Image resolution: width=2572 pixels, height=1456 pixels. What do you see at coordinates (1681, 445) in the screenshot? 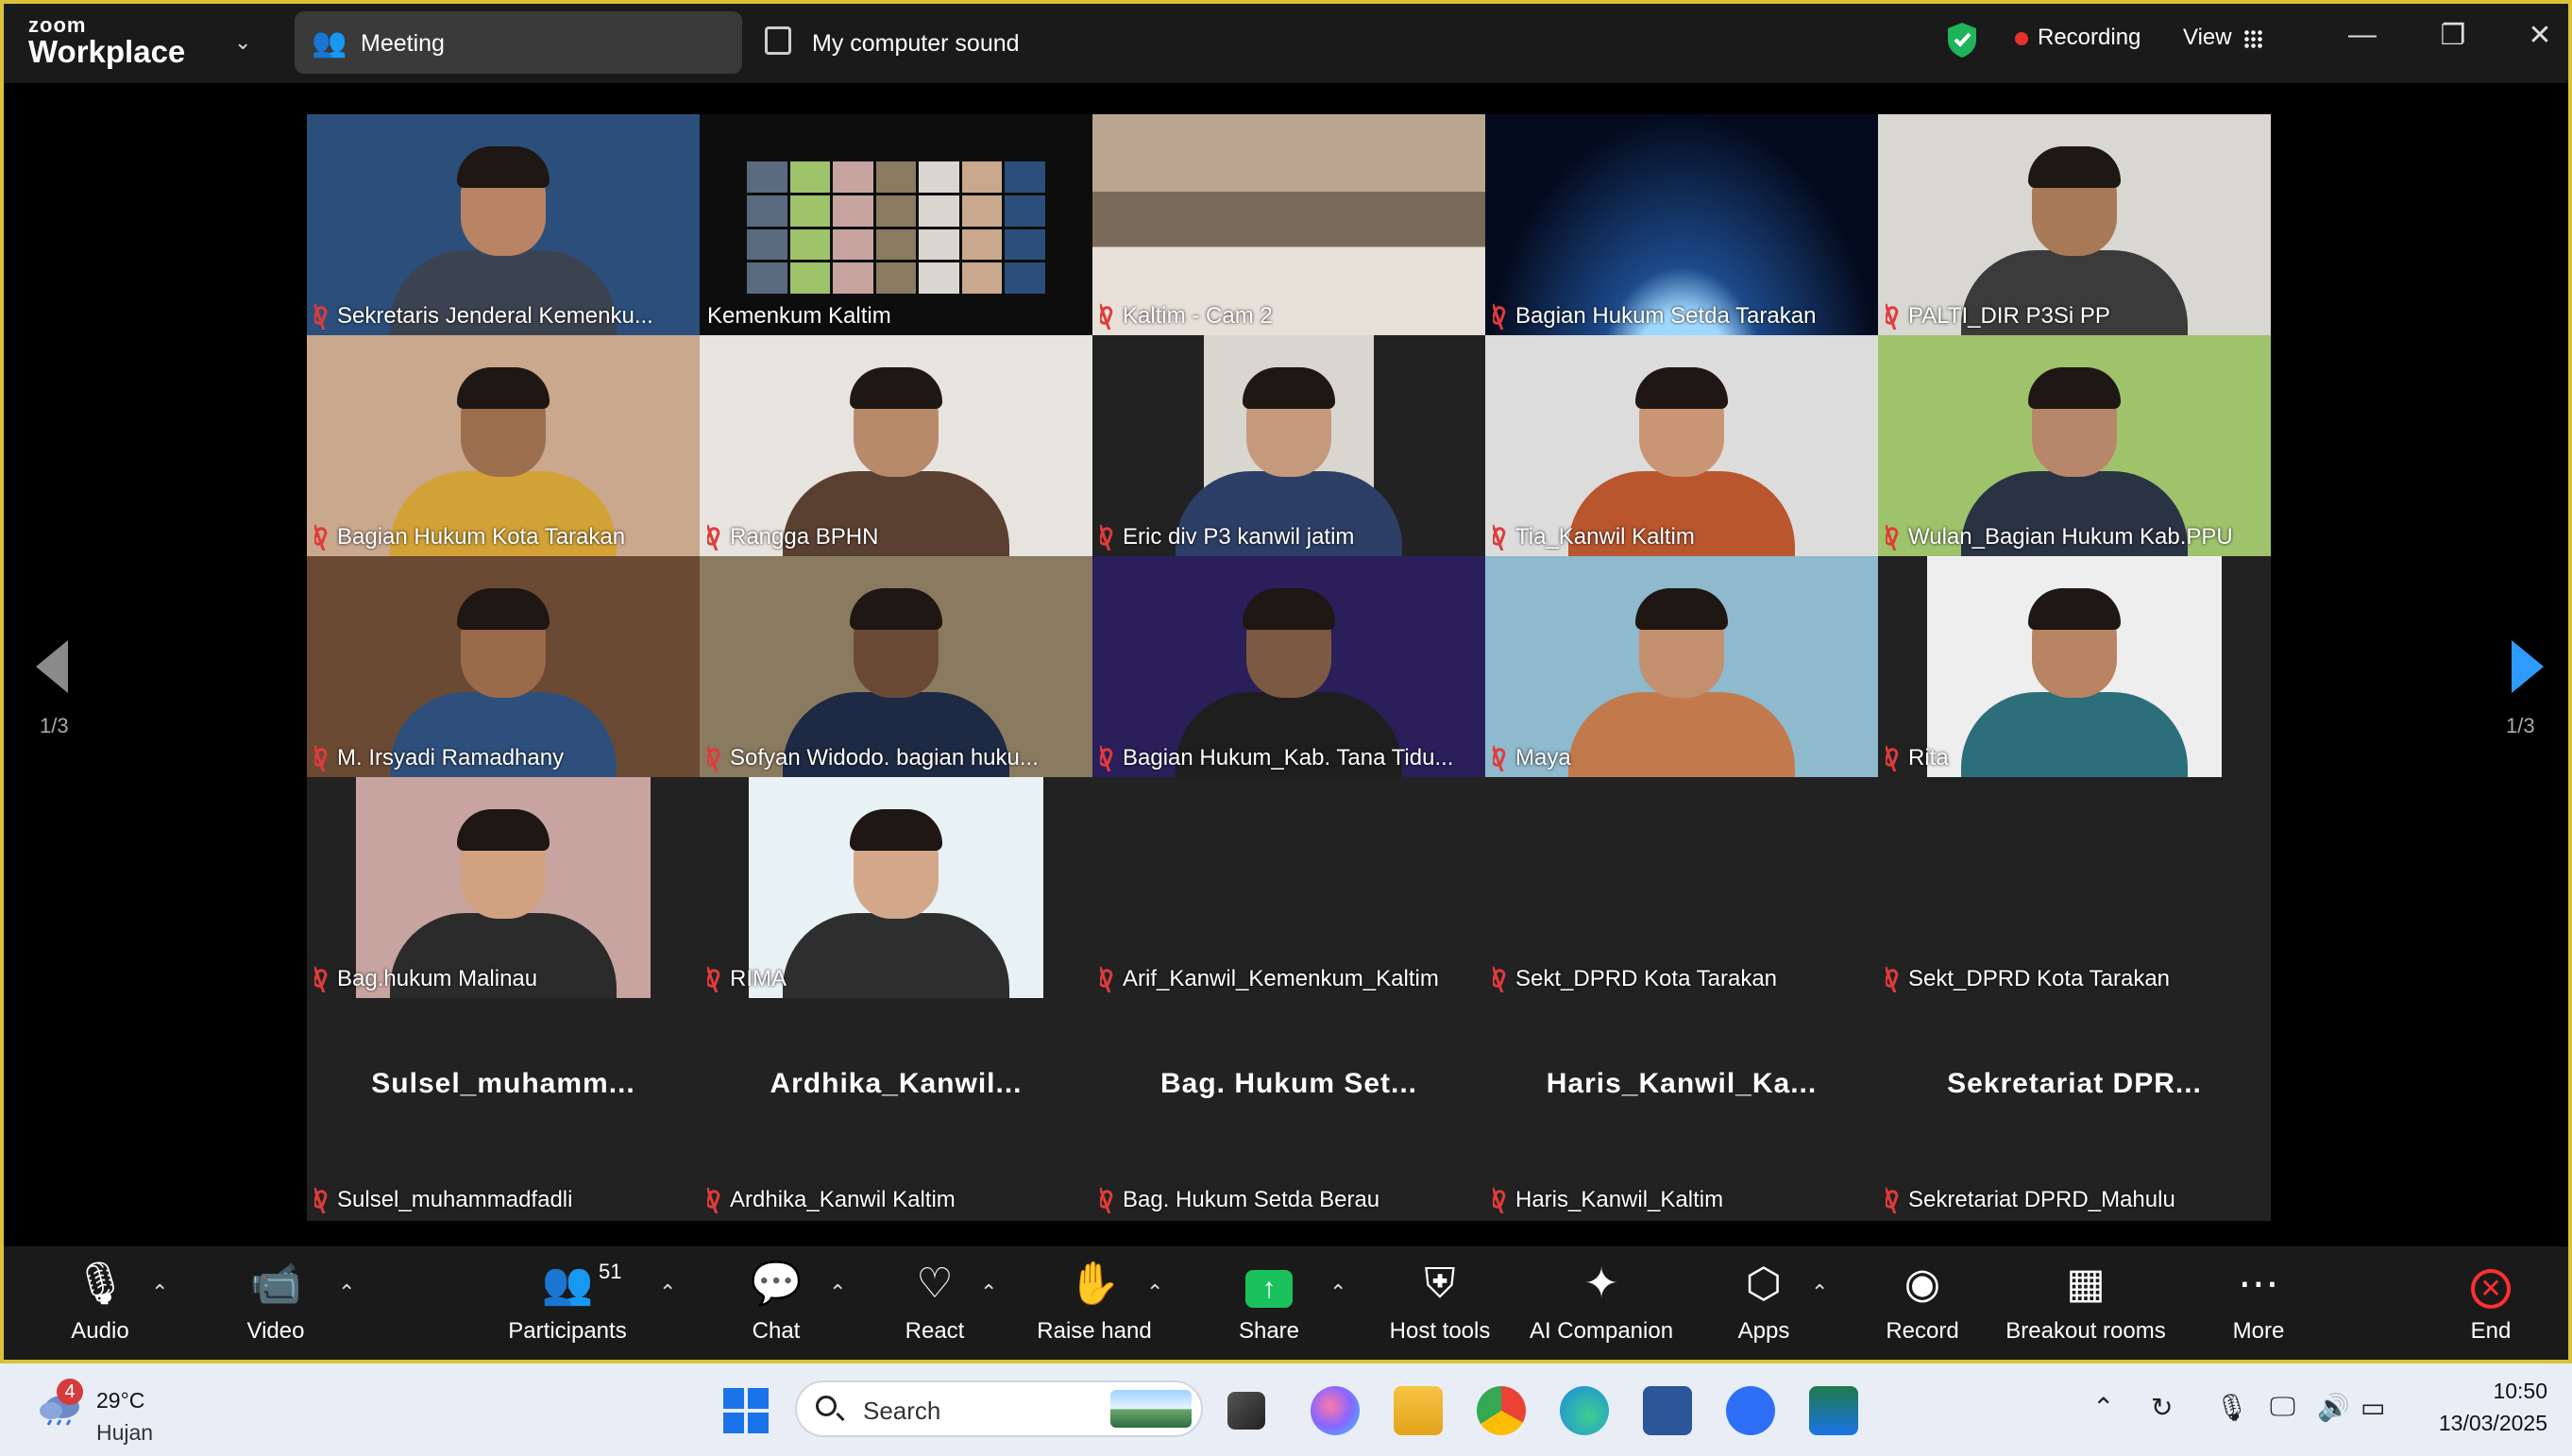
I see `participant-tile: Tia_Kanwil Kaltim` at bounding box center [1681, 445].